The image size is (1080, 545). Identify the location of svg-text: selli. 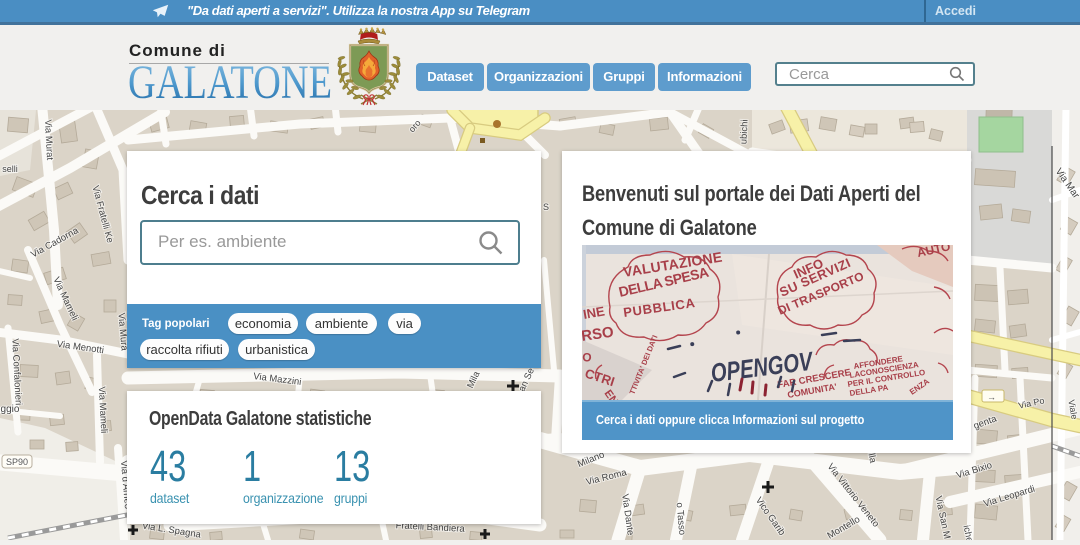
(10, 169).